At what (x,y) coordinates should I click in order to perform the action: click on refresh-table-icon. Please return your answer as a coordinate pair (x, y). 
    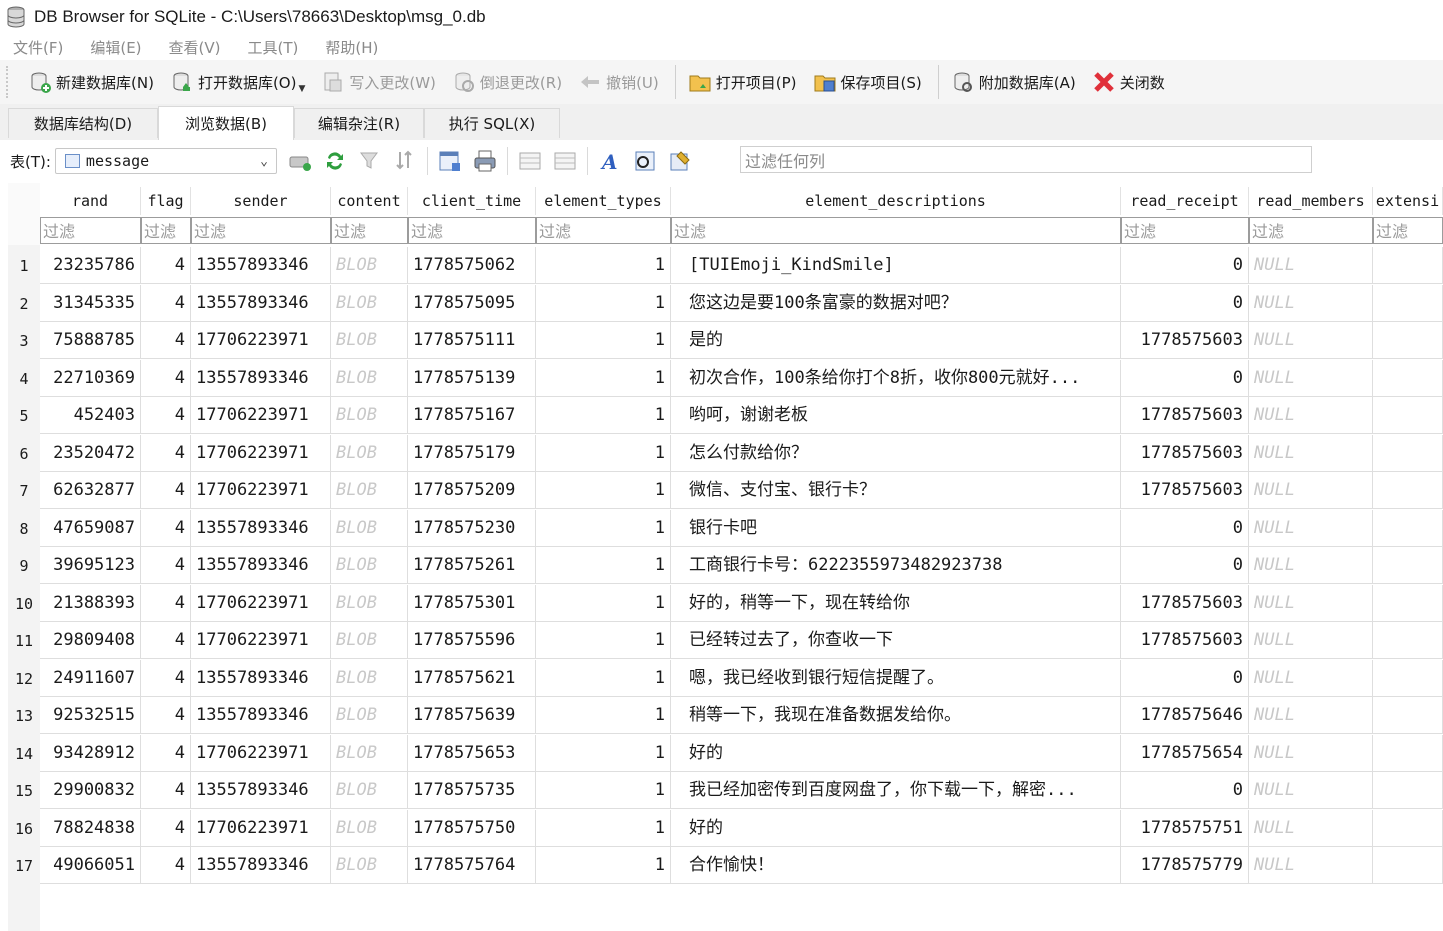
    Looking at the image, I should click on (300, 161).